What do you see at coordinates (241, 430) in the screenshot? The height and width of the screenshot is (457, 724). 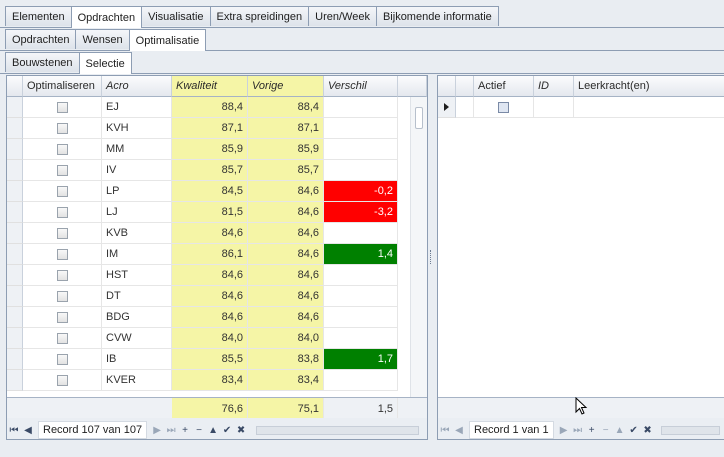 I see `cancel-icon: ✖` at bounding box center [241, 430].